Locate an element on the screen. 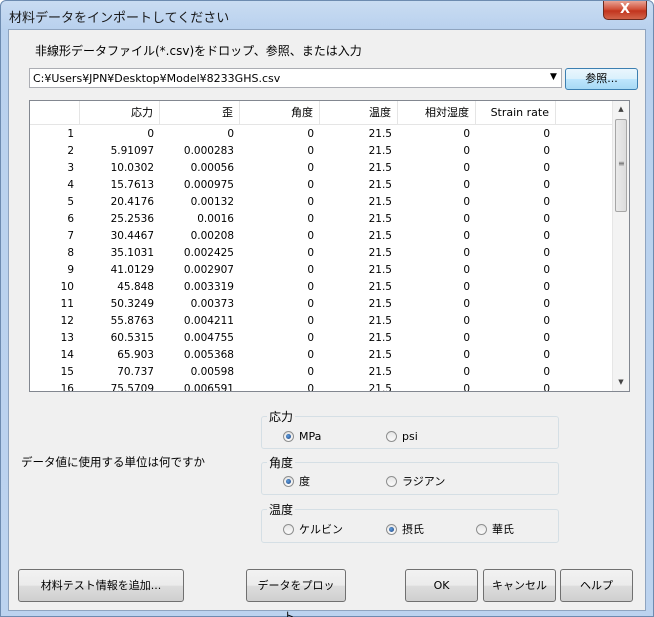 The image size is (654, 617). table-row: 13 60.5315 0.004755 0 21.5 0 0 is located at coordinates (321, 338).